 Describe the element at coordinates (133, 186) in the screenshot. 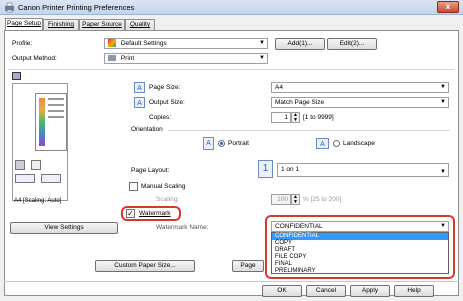

I see `manual-scaling-checkbox` at that location.